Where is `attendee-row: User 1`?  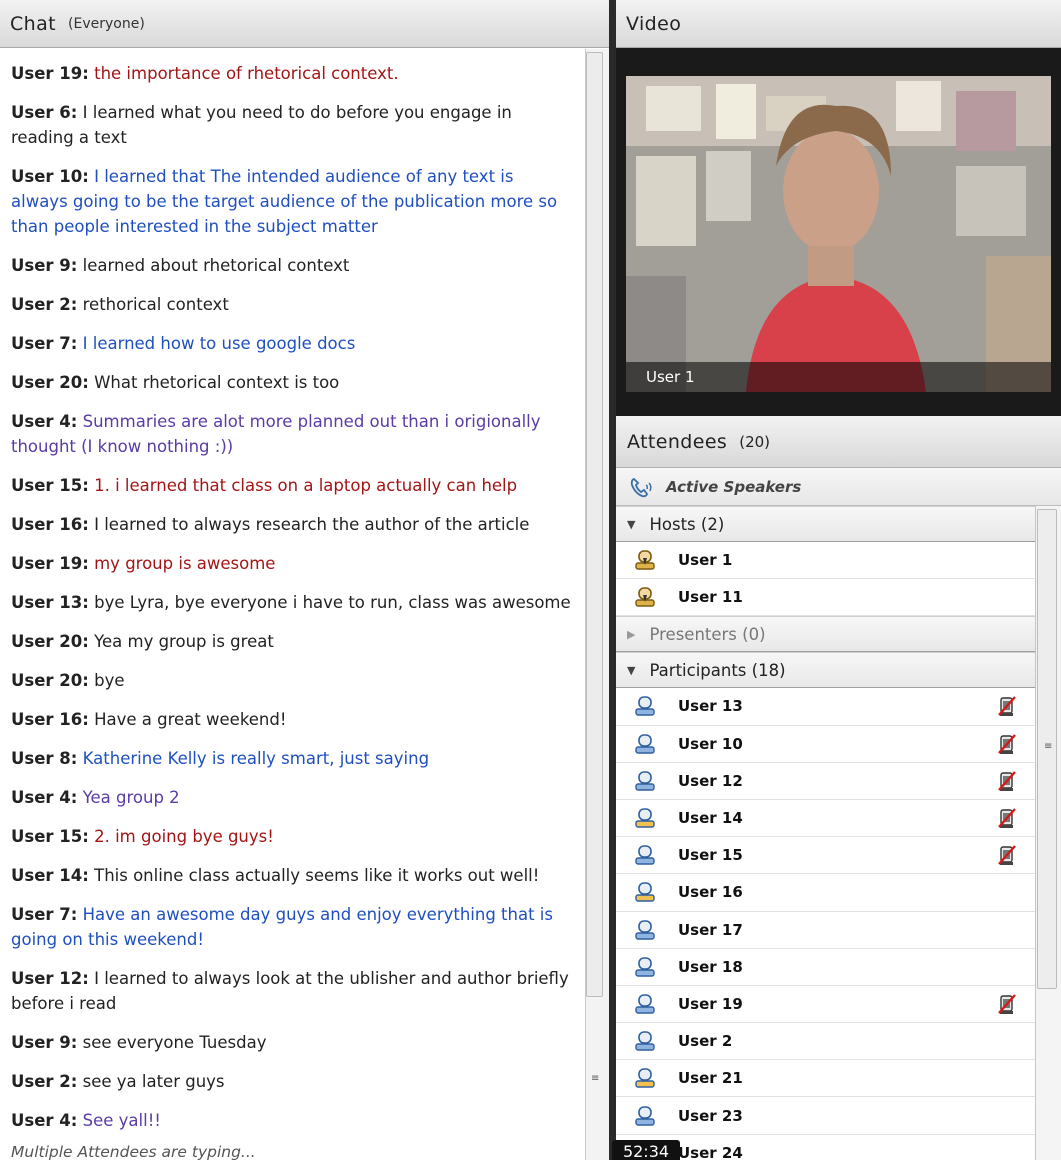 attendee-row: User 1 is located at coordinates (825, 561).